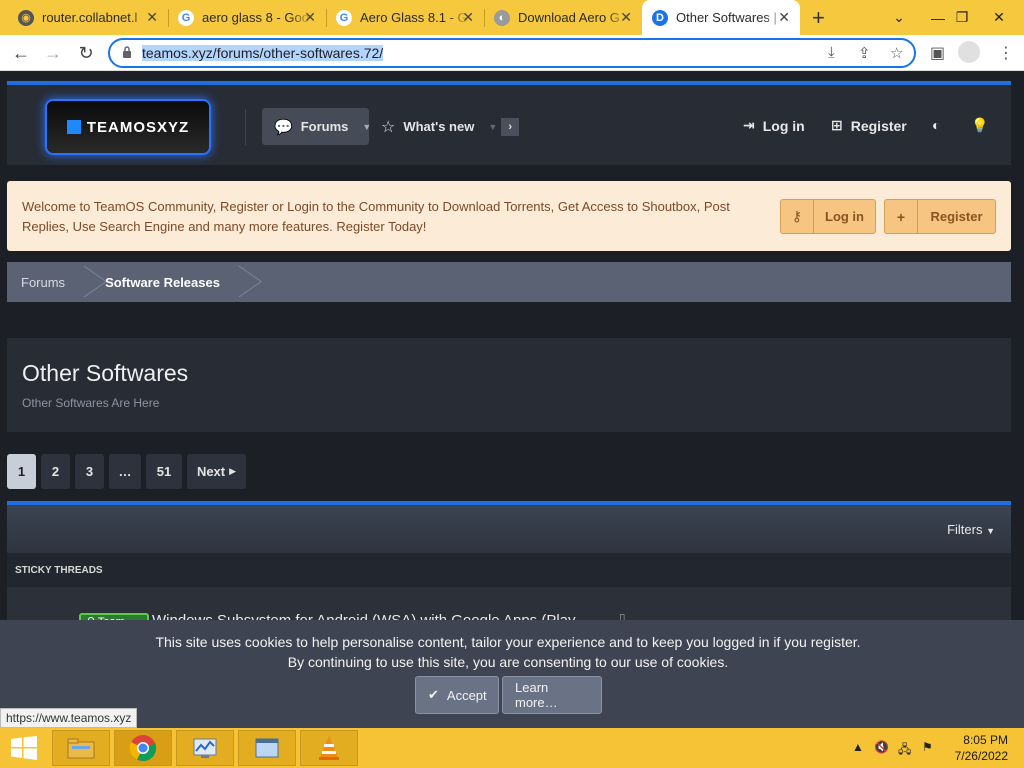 The width and height of the screenshot is (1024, 768). Describe the element at coordinates (164, 471) in the screenshot. I see `page-51-button: 51` at that location.